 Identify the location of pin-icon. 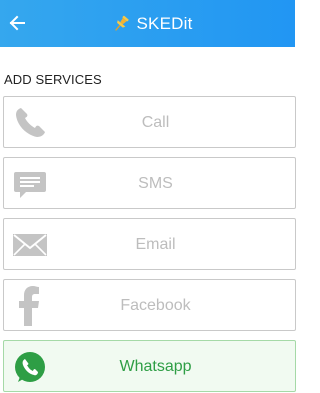
(121, 23).